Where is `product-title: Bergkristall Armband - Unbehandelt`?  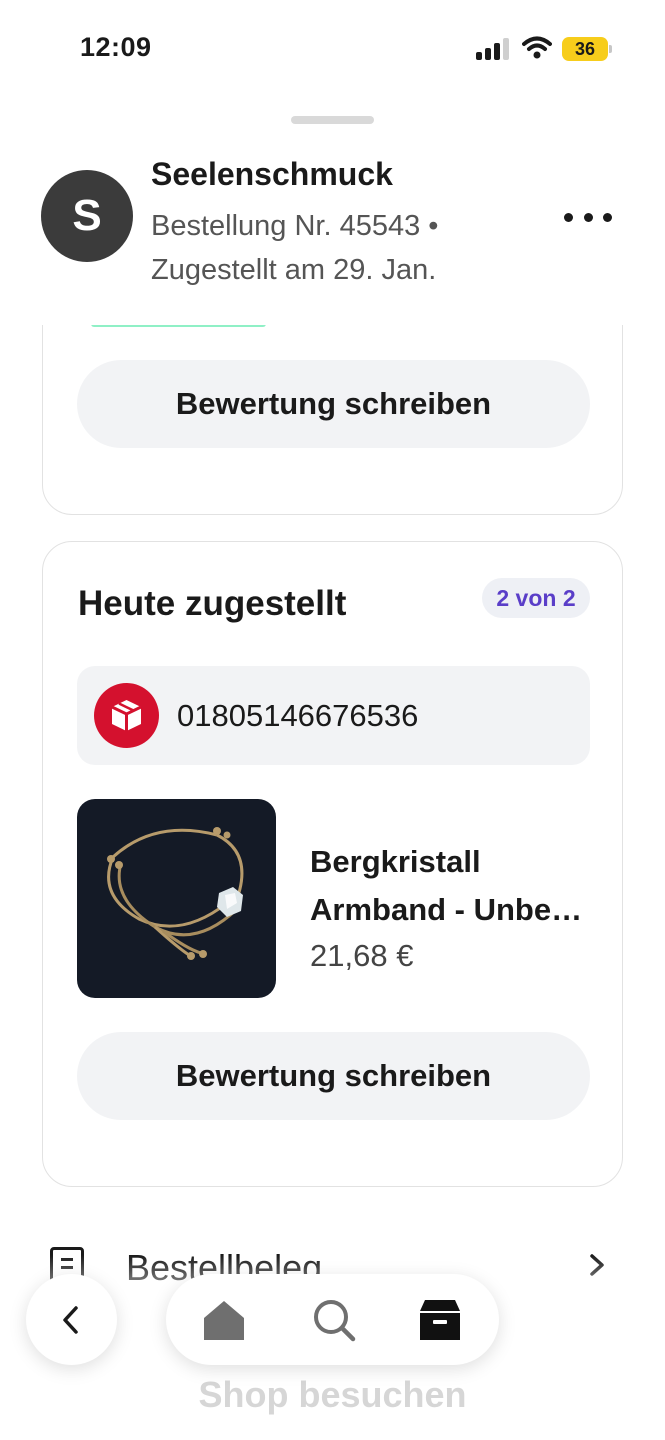
product-title: Bergkristall Armband - Unbehandelt is located at coordinates (455, 886).